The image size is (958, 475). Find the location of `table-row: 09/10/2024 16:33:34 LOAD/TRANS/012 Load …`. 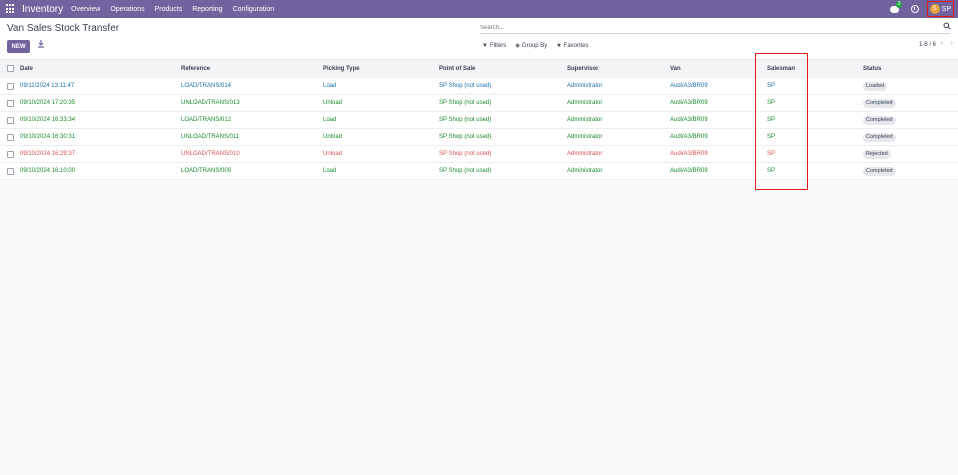

table-row: 09/10/2024 16:33:34 LOAD/TRANS/012 Load … is located at coordinates (479, 120).